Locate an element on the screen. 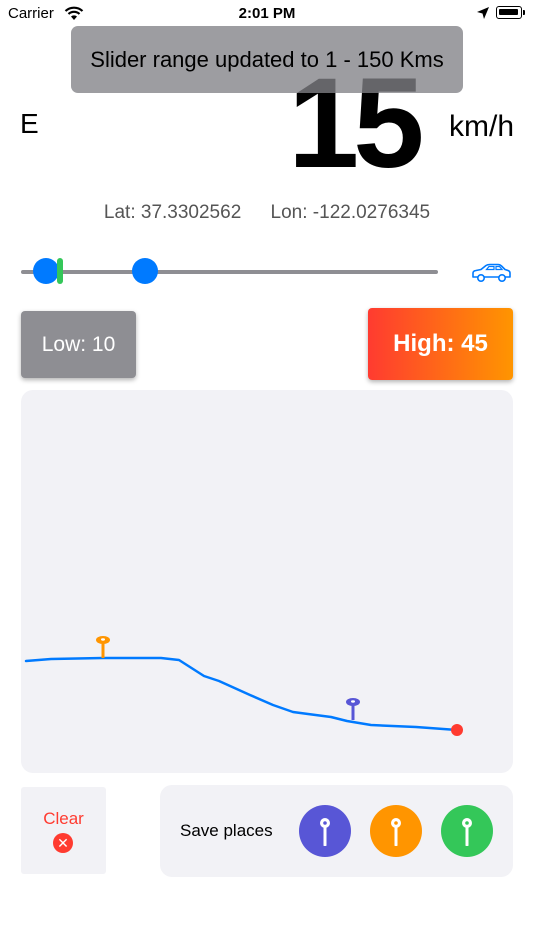 The image size is (534, 950). status-bar: Carrier 2:01 PM is located at coordinates (267, 14).